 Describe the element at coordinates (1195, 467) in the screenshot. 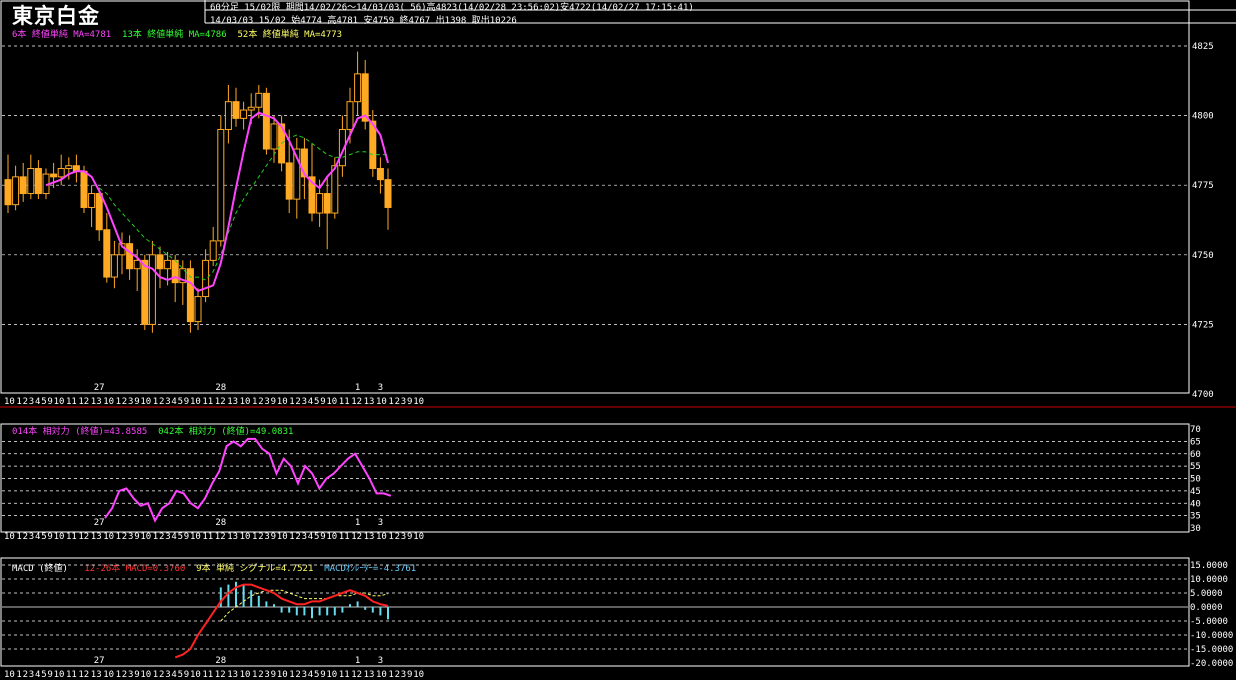

I see `rsi-y-tick: 55` at that location.